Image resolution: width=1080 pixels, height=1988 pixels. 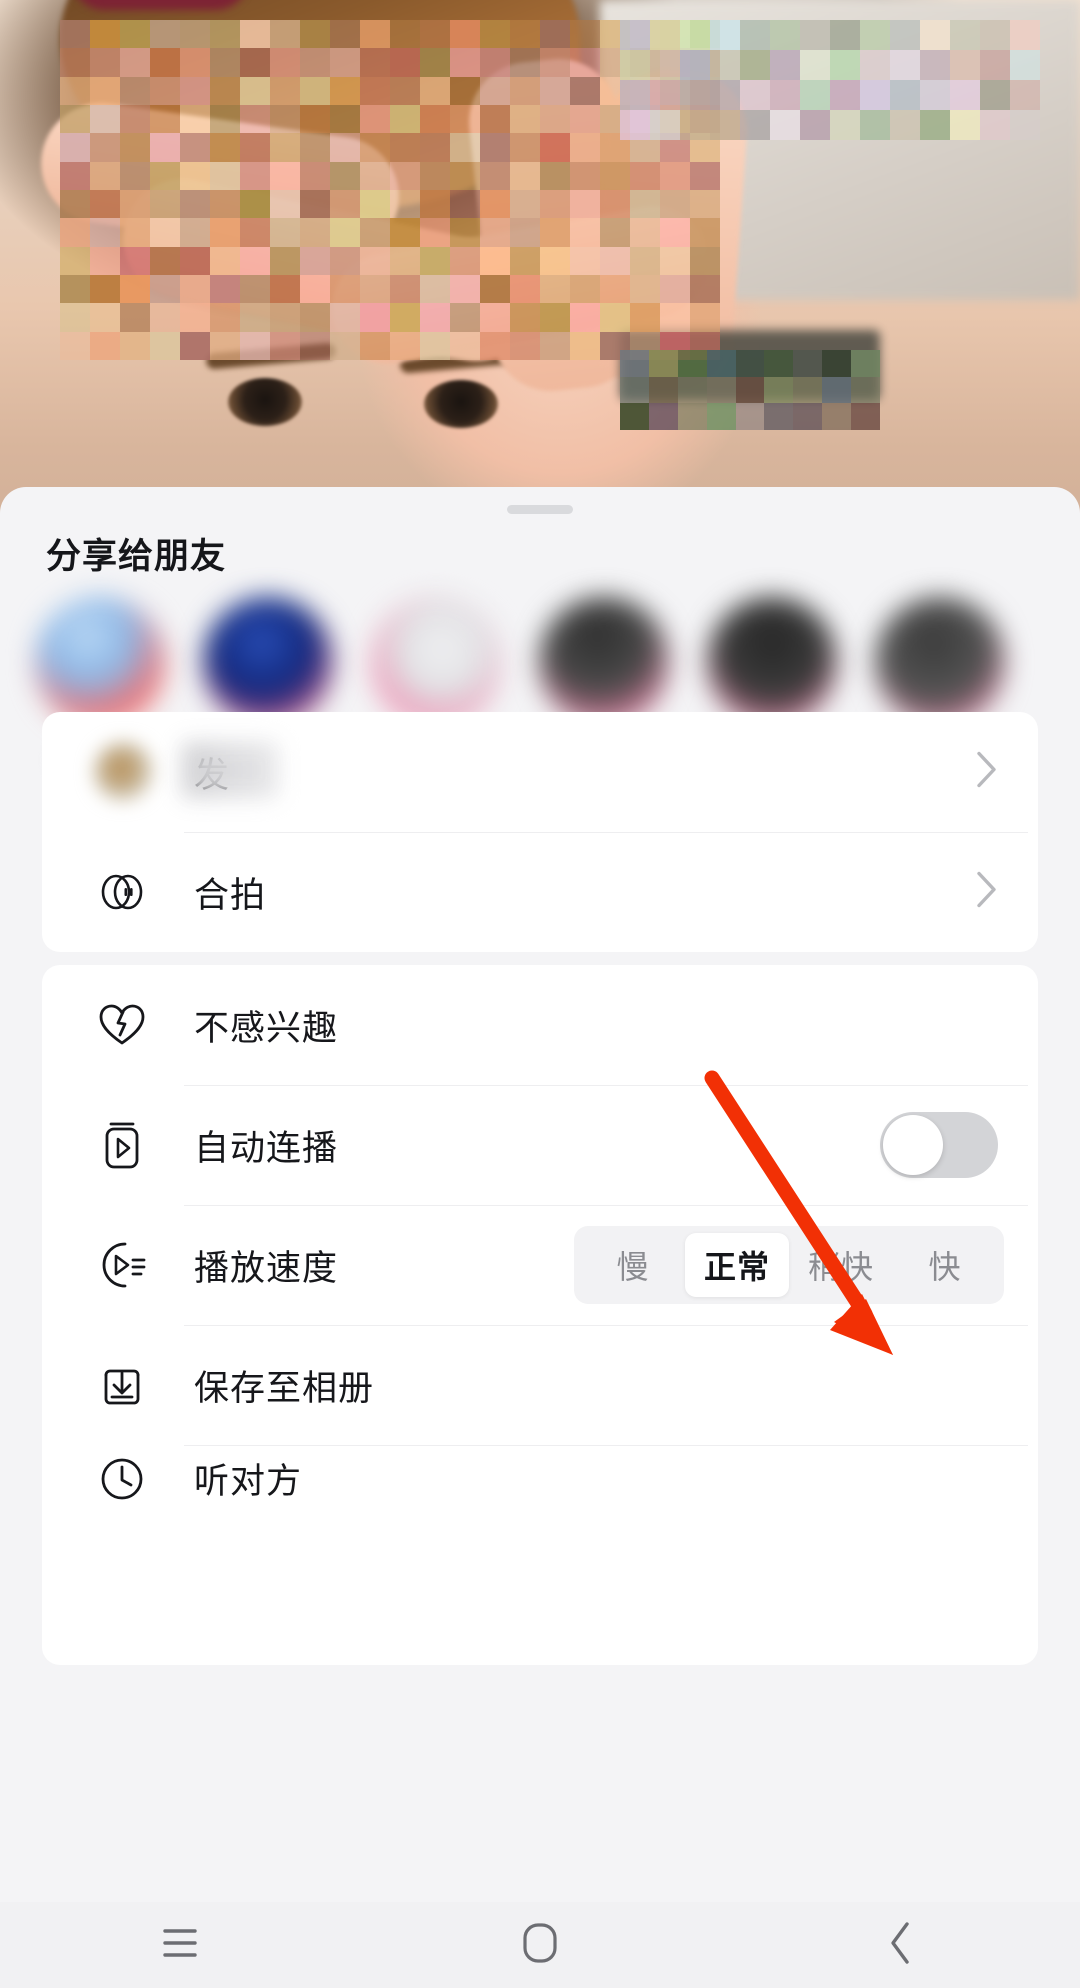 I want to click on recents-button, so click(x=180, y=1945).